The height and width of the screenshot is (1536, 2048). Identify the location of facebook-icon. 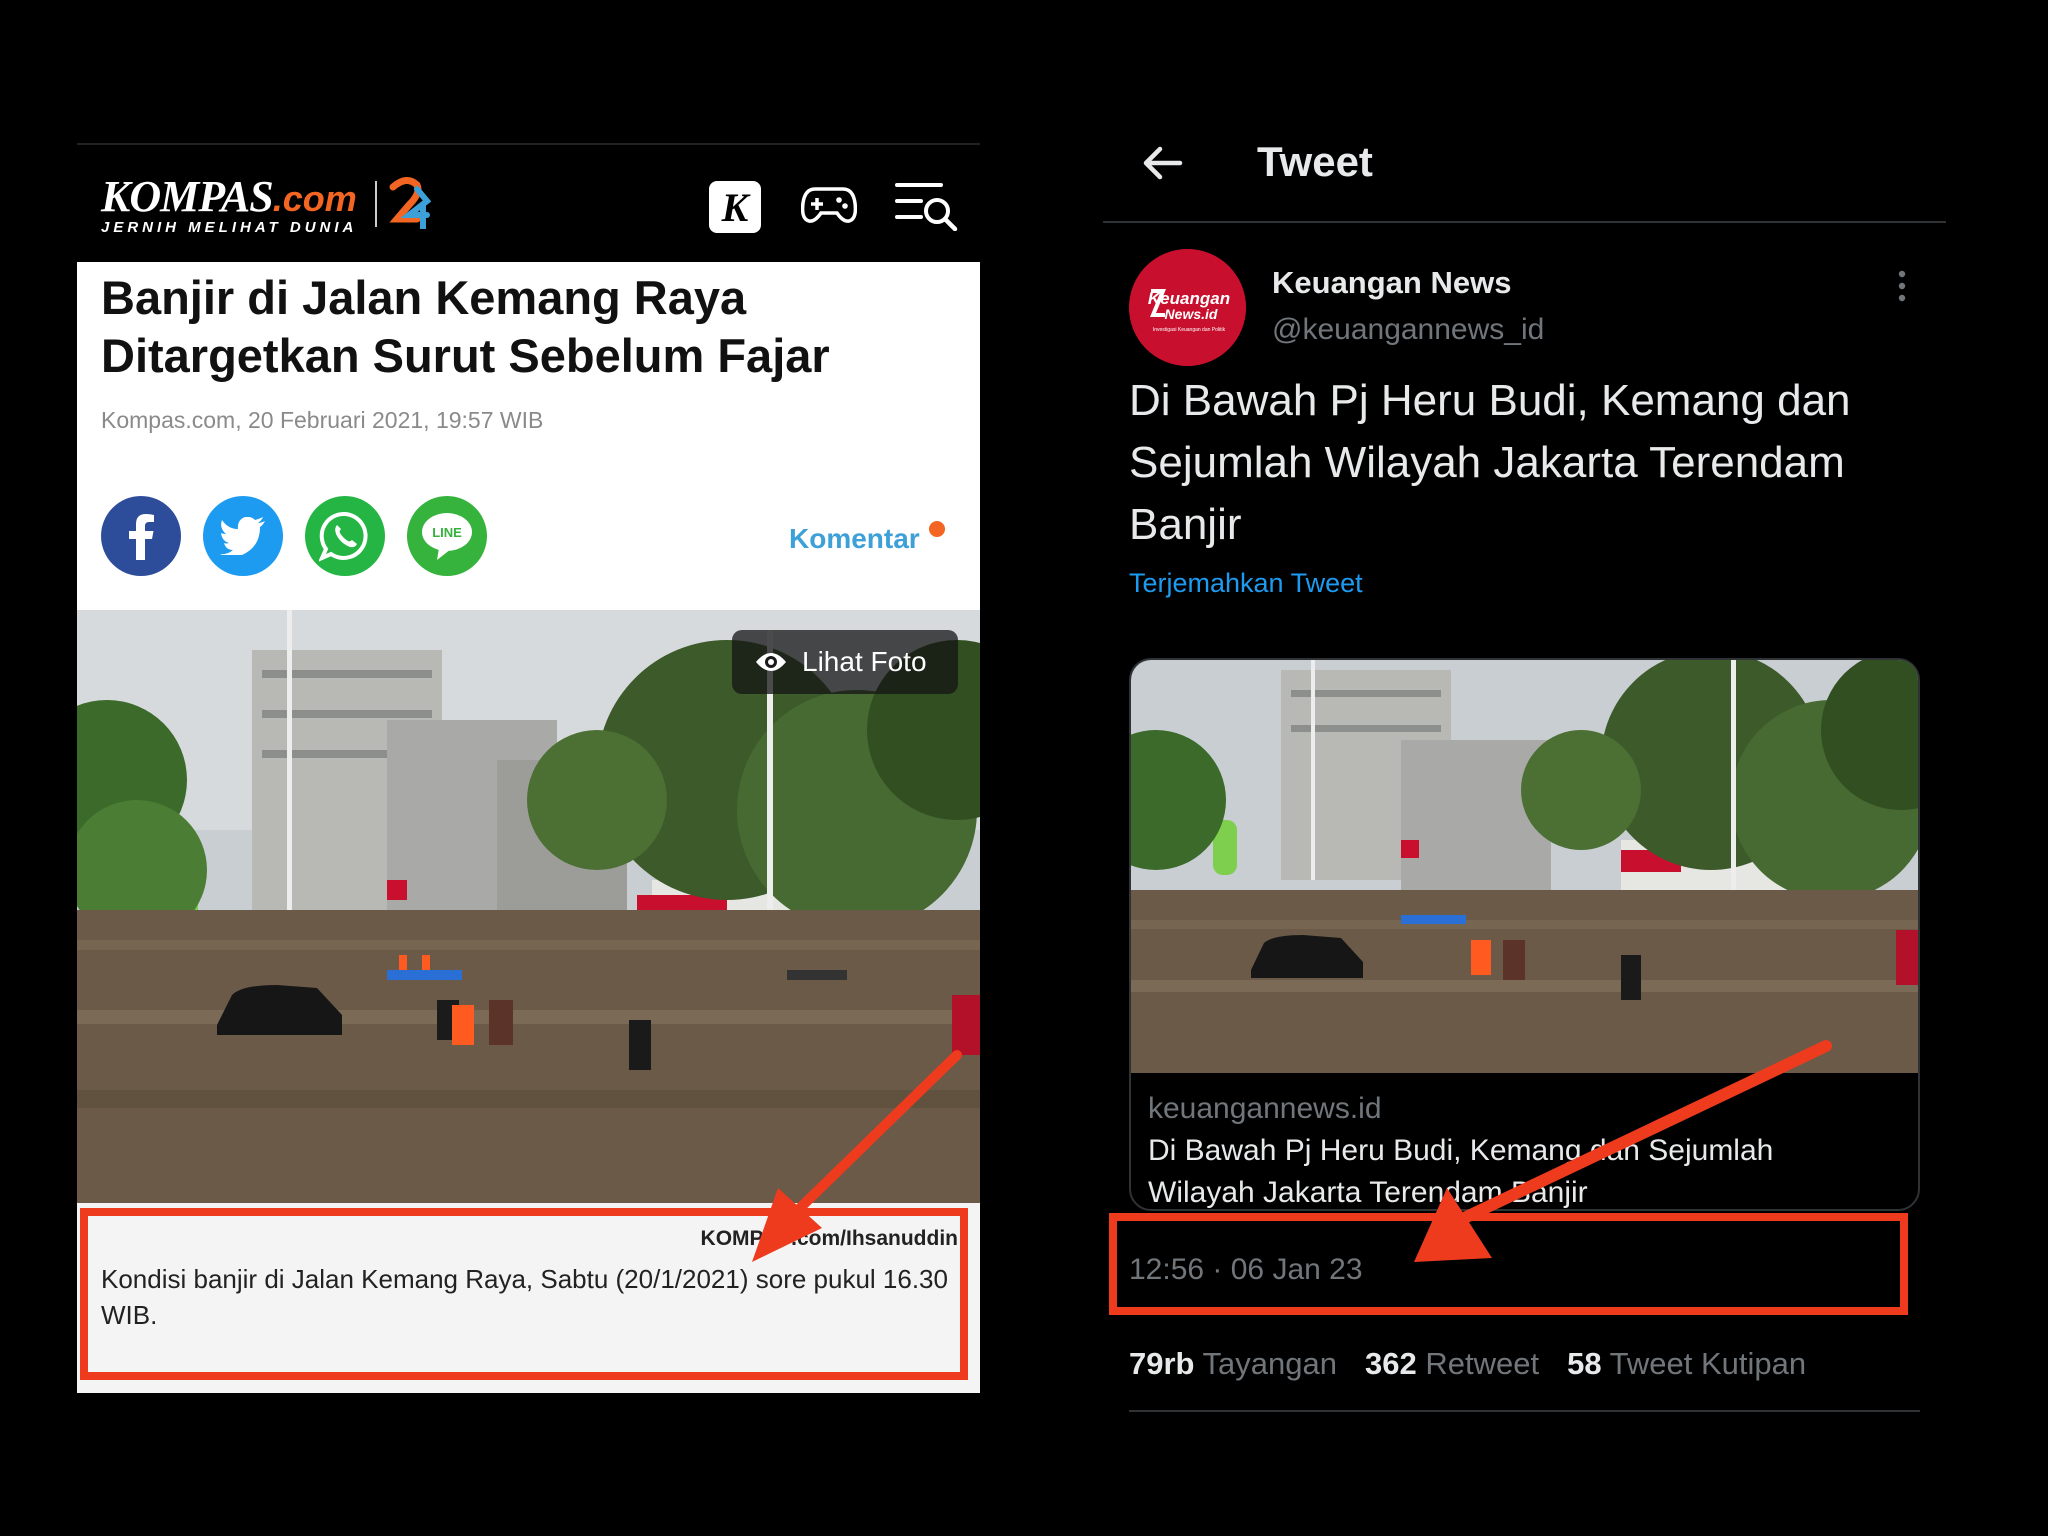
(141, 537).